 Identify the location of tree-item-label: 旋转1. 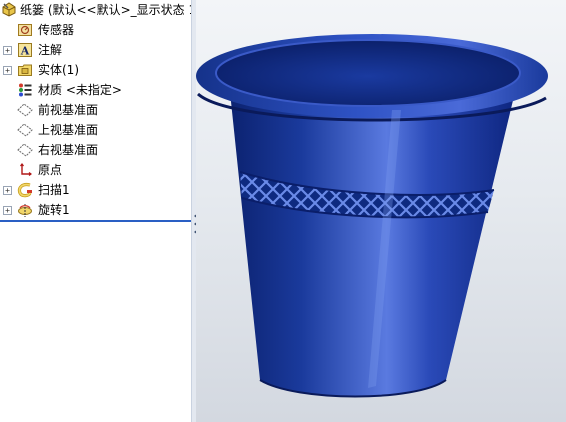
(54, 210).